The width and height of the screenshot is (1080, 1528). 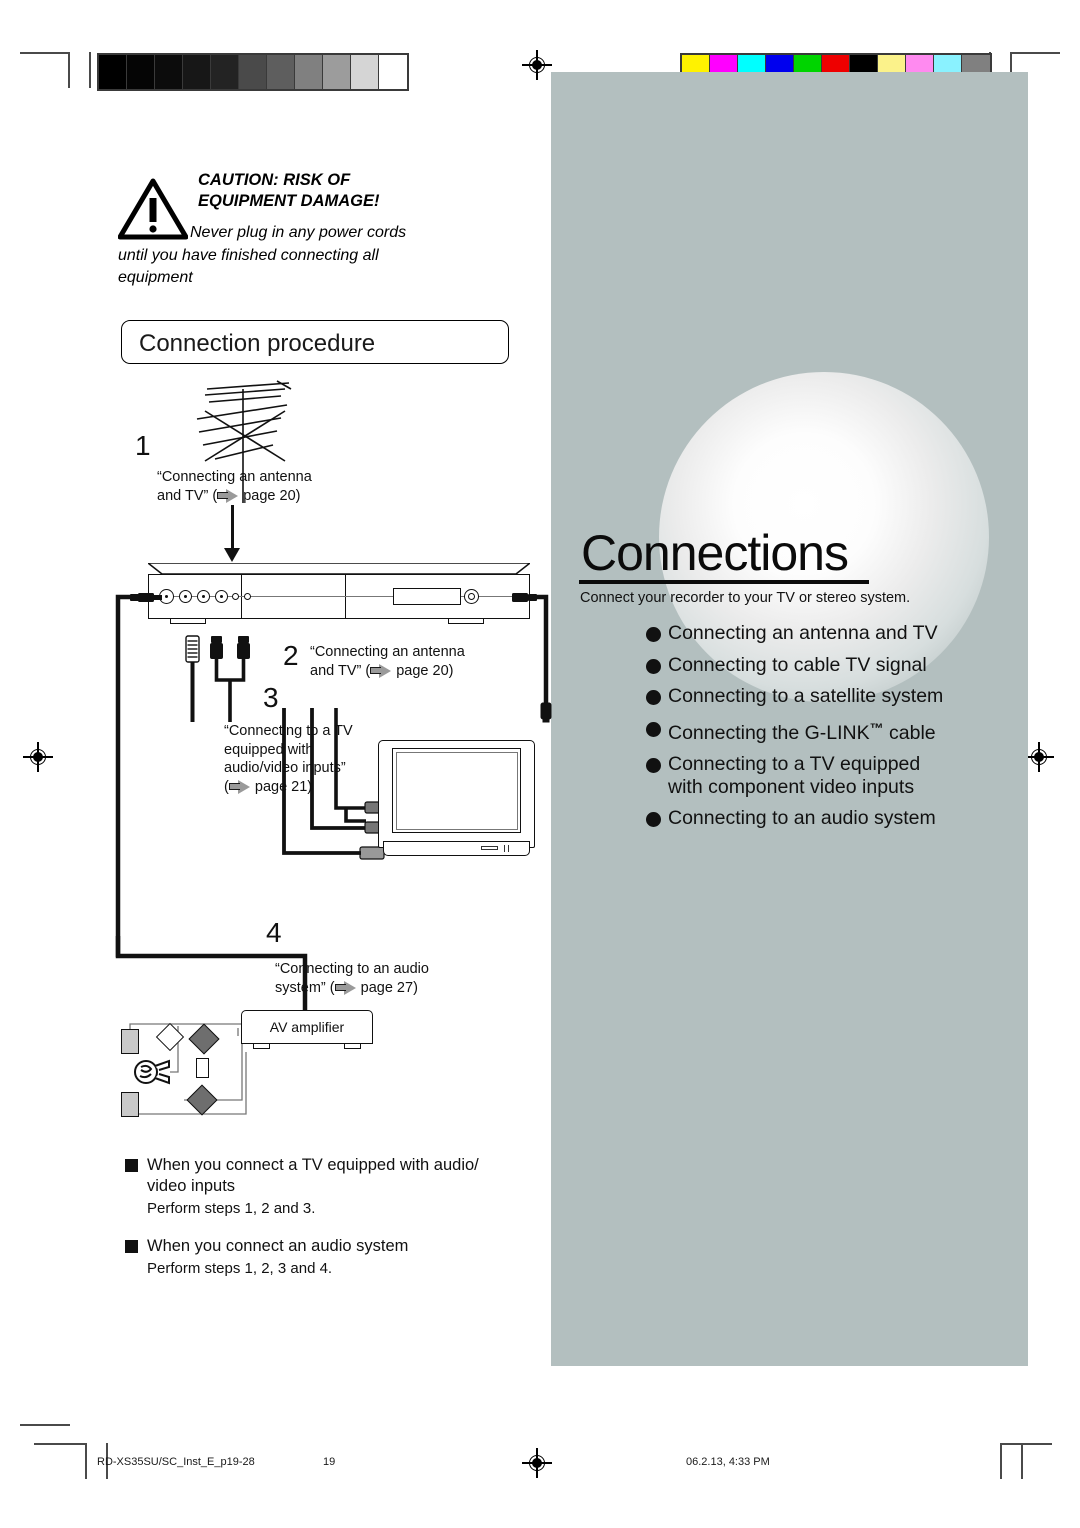 What do you see at coordinates (471, 596) in the screenshot?
I see `recorder-coax-jack-inner` at bounding box center [471, 596].